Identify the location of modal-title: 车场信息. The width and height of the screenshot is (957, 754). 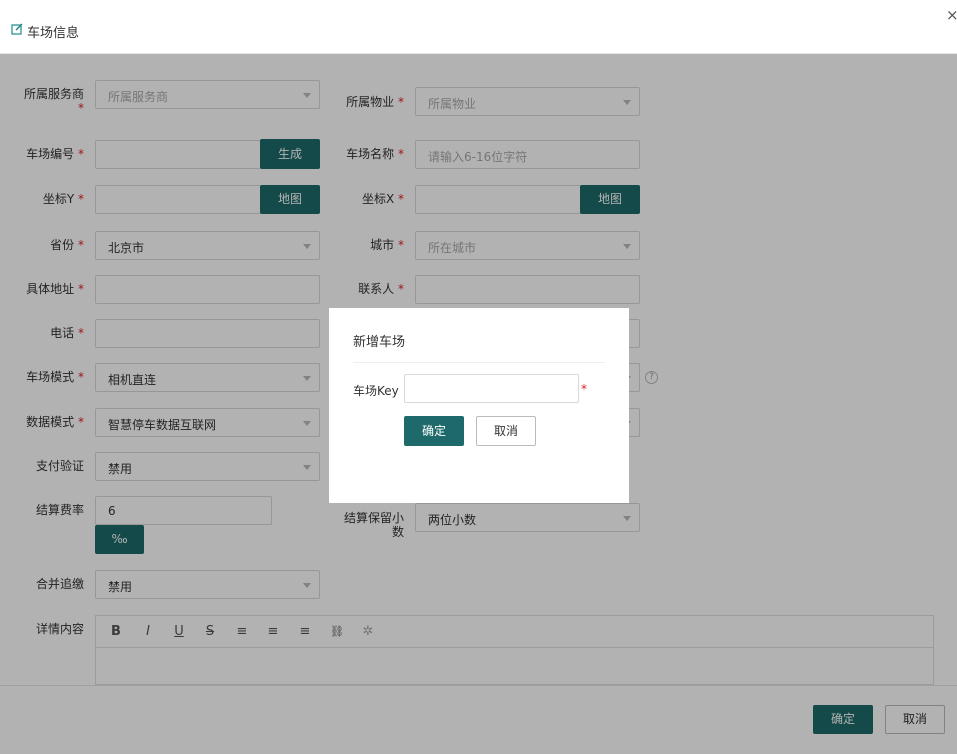
(53, 33).